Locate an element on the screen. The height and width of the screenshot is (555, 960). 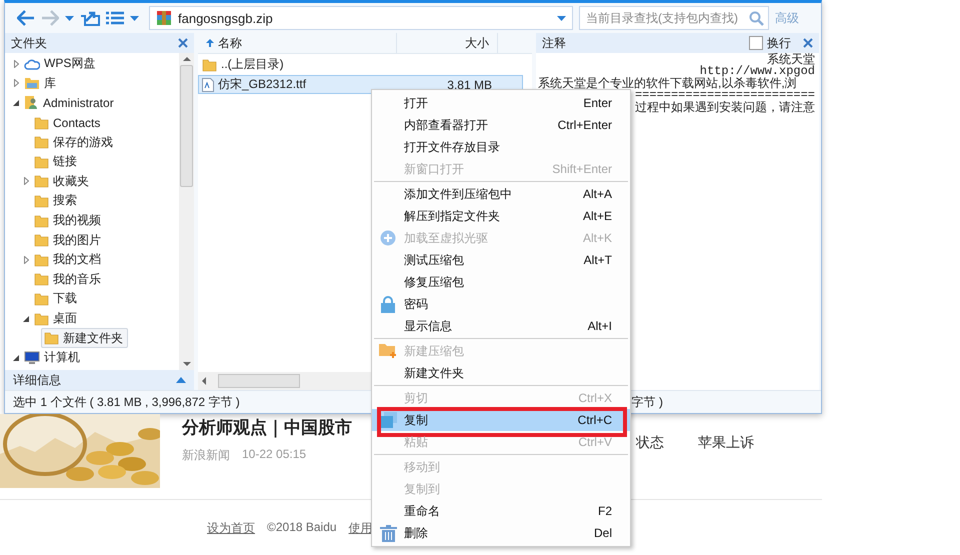
footer-link: 设为首页 is located at coordinates (231, 528).